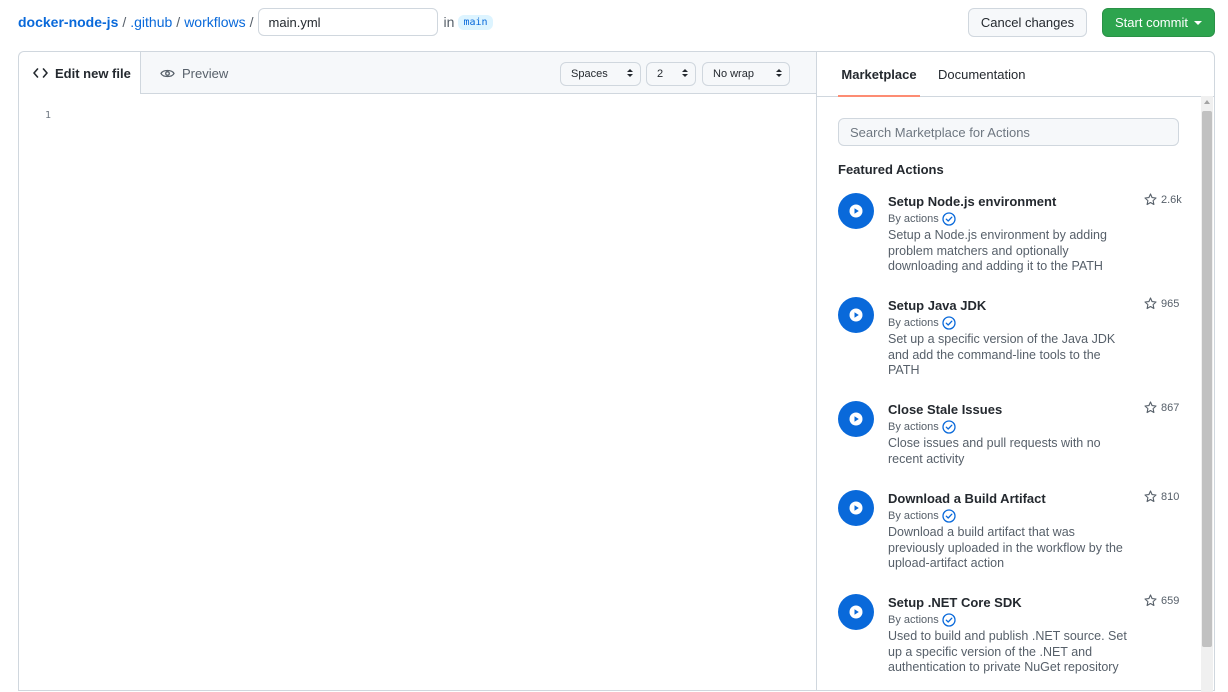 Image resolution: width=1228 pixels, height=692 pixels. I want to click on cancel-changes-button: Cancel changes, so click(1027, 22).